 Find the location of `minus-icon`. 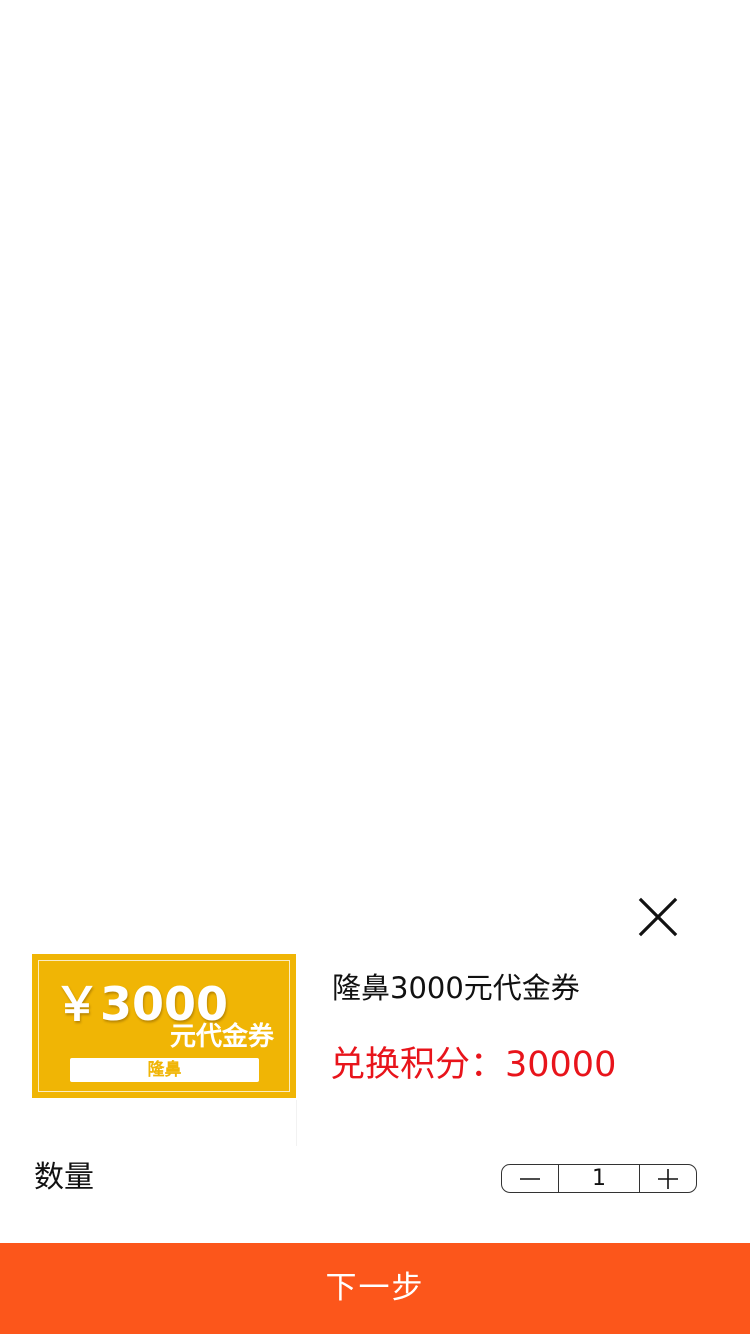

minus-icon is located at coordinates (530, 1178).